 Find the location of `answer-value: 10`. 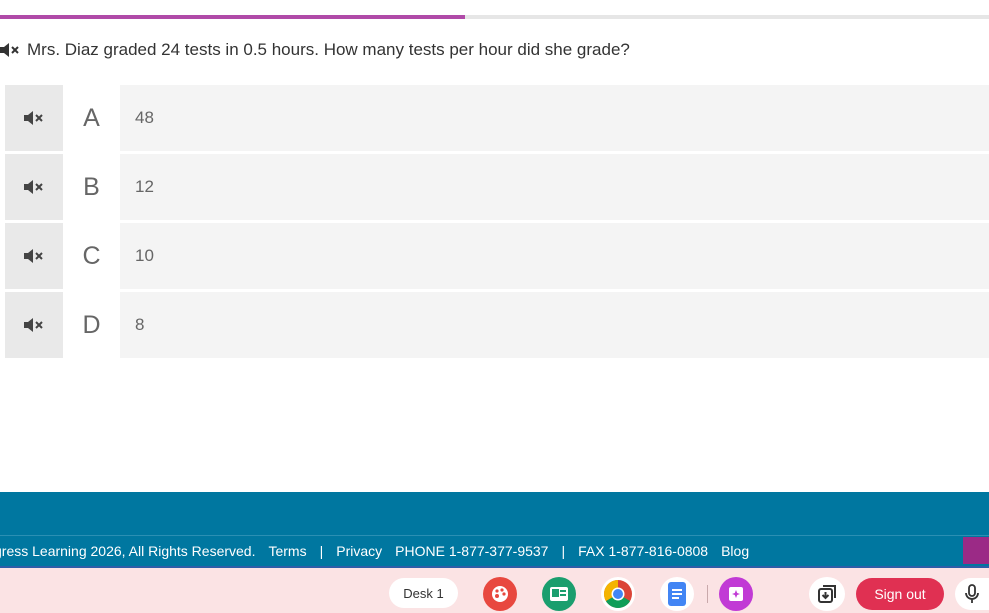

answer-value: 10 is located at coordinates (144, 255).